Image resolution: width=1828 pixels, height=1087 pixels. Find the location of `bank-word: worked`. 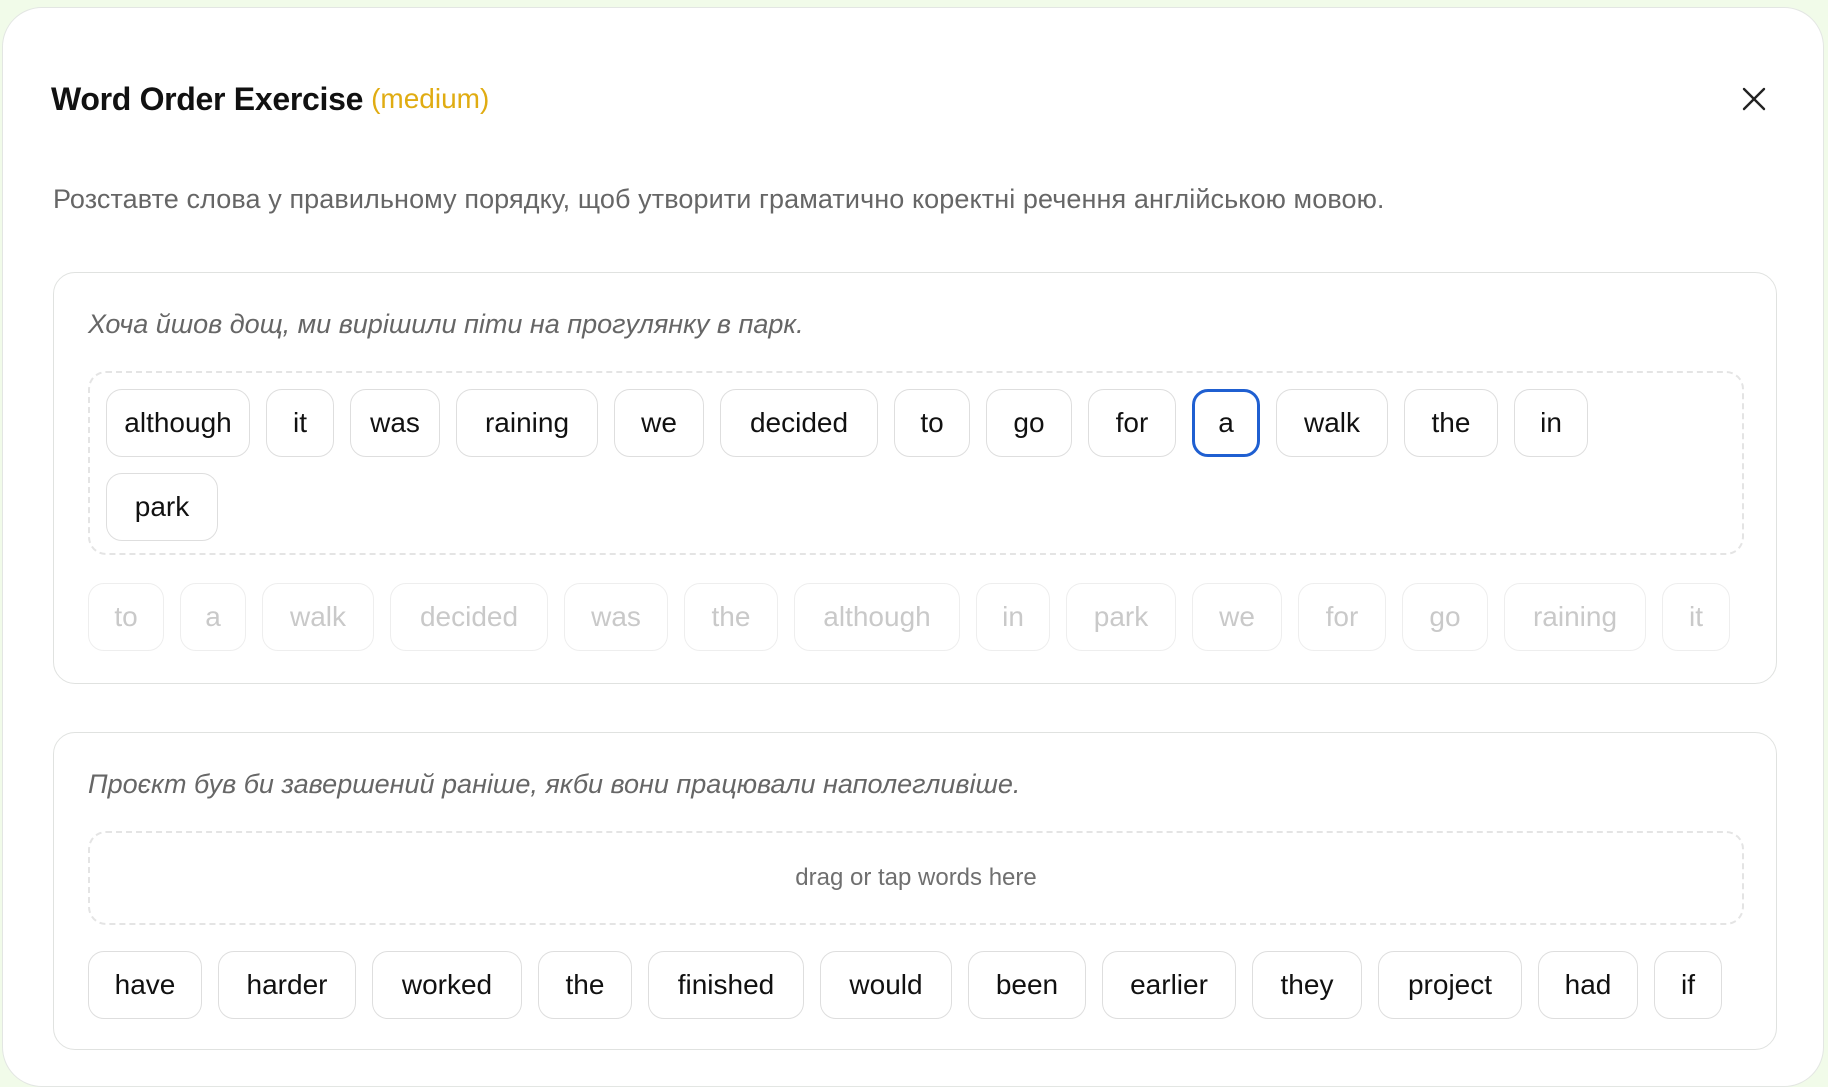

bank-word: worked is located at coordinates (447, 985).